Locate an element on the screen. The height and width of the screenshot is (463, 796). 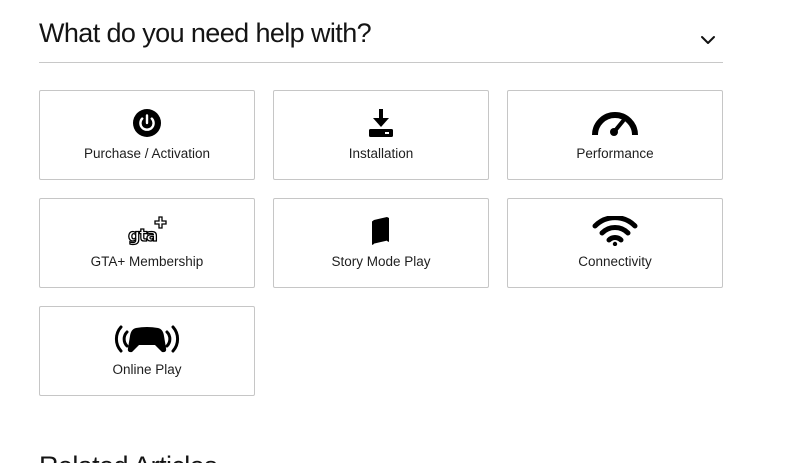
category-label: Story Mode Play is located at coordinates (381, 261).